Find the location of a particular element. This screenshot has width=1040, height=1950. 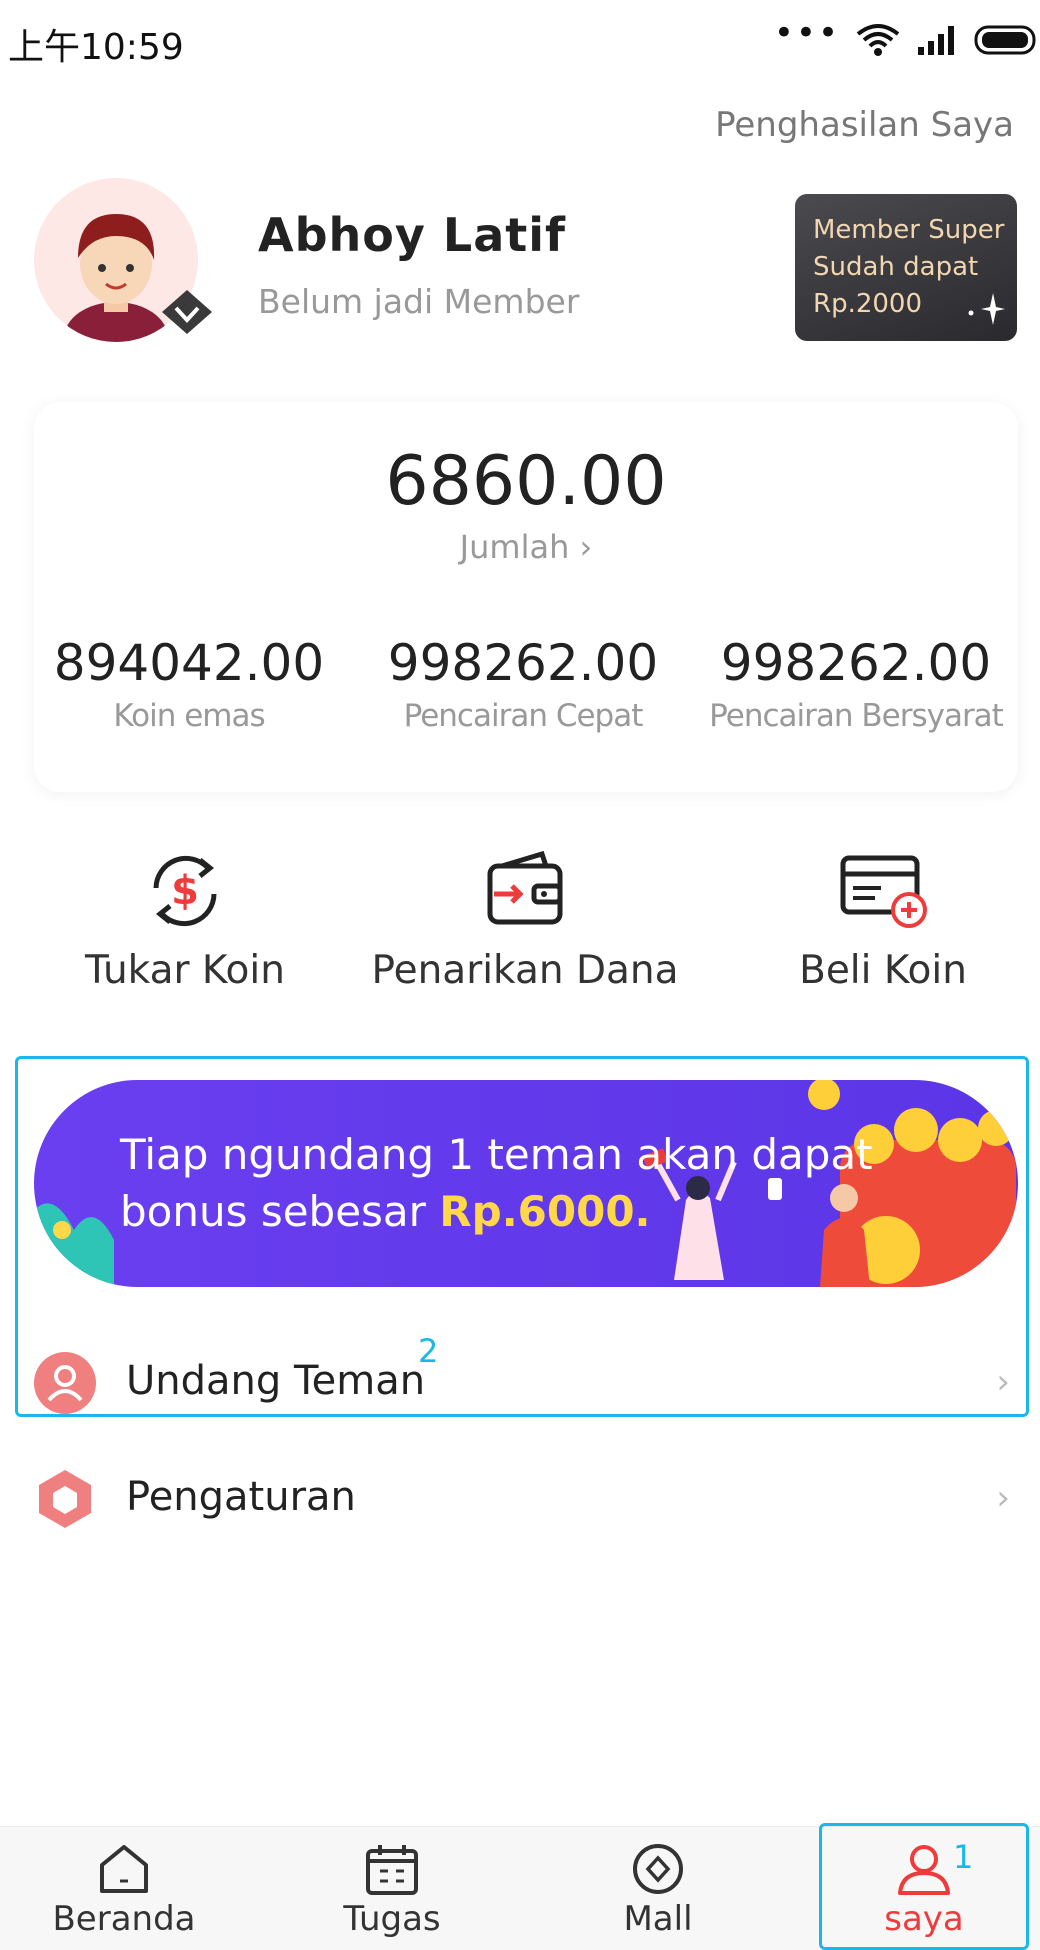

status-time: 上午10:59 is located at coordinates (96, 47).